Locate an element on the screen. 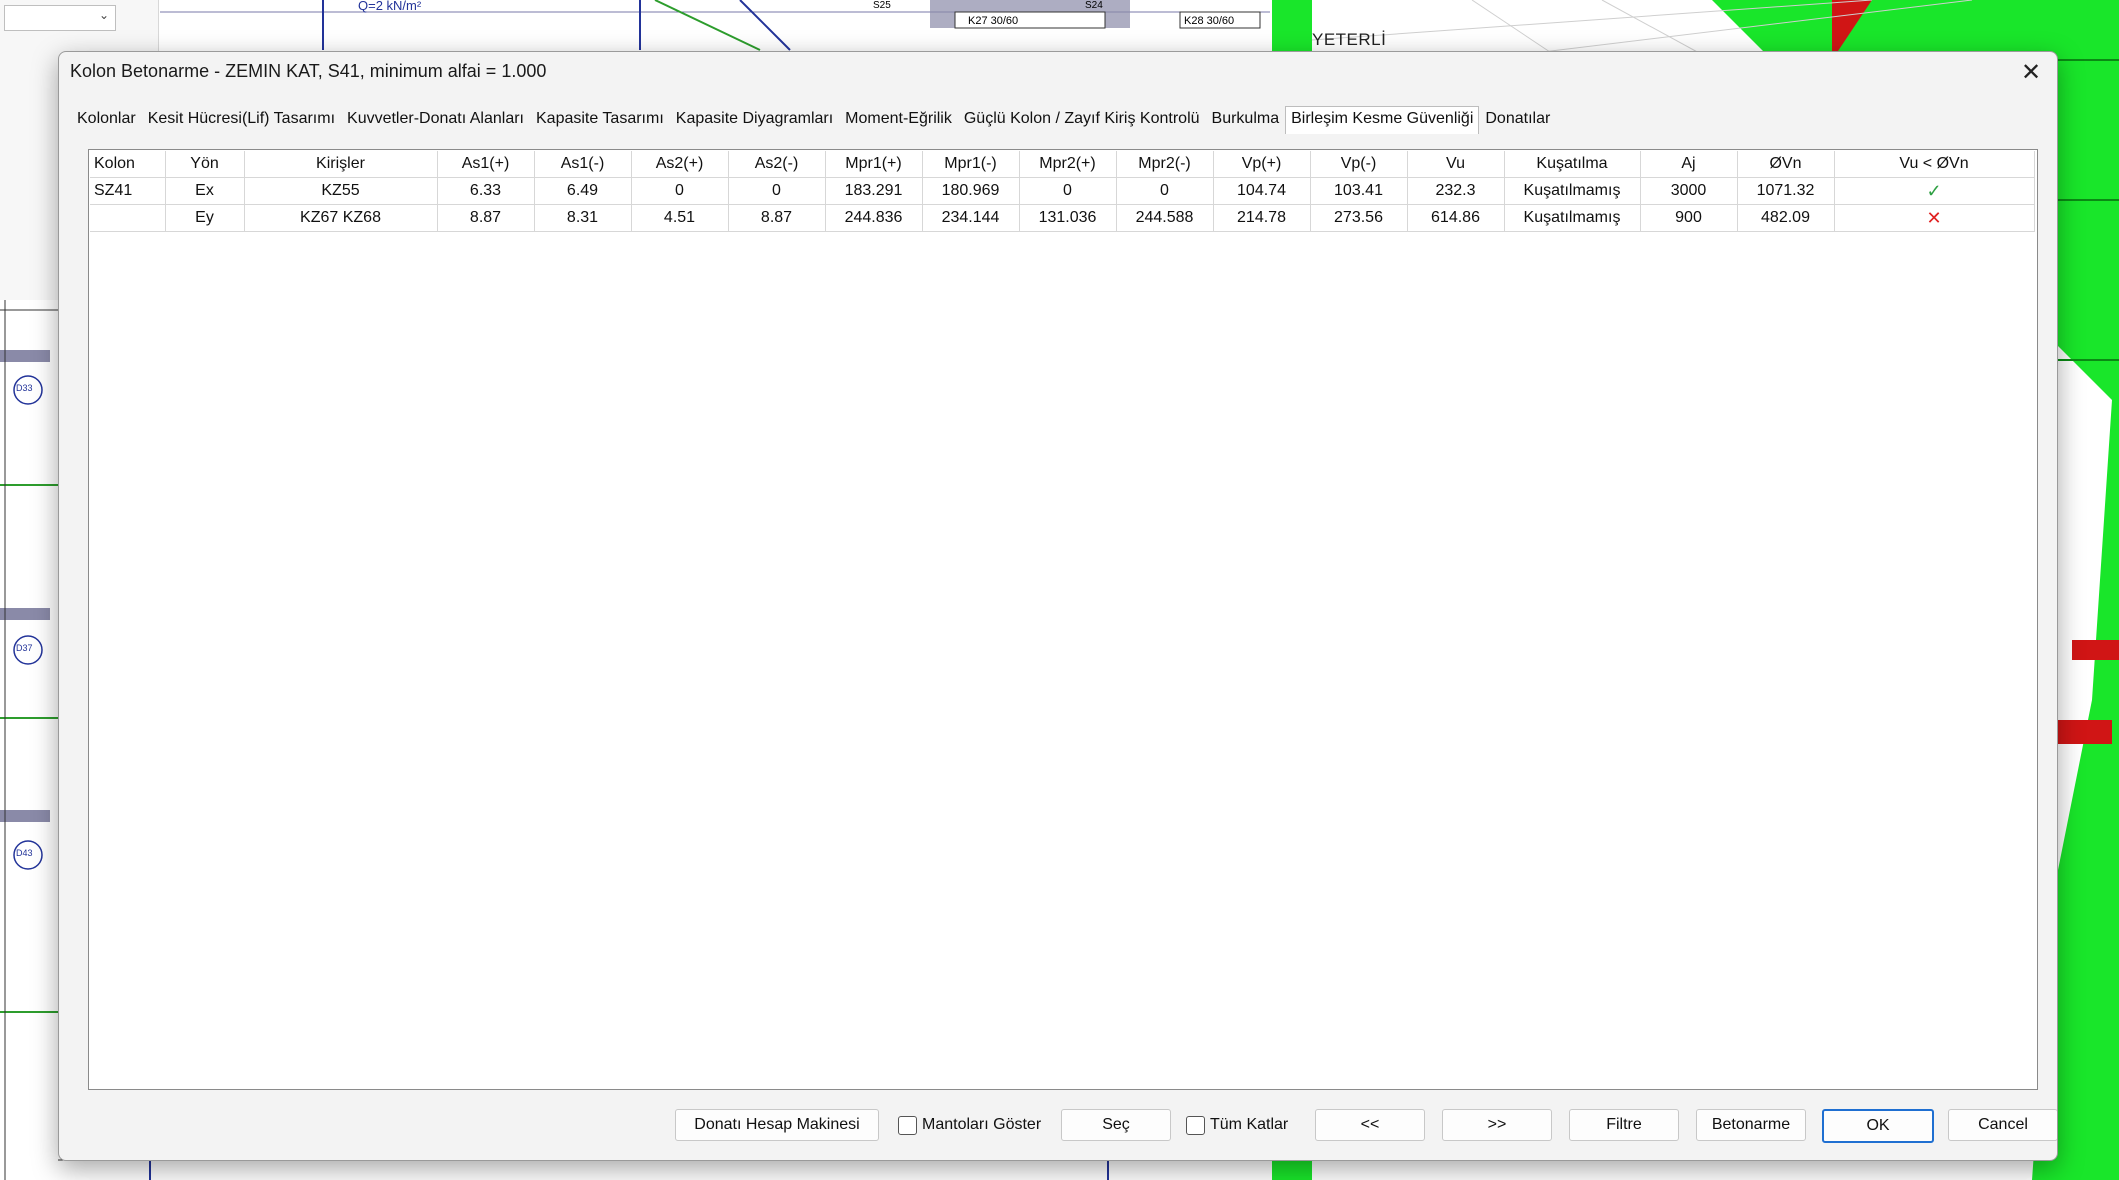 The width and height of the screenshot is (2119, 1180). column-header: Vp(-) is located at coordinates (1359, 164).